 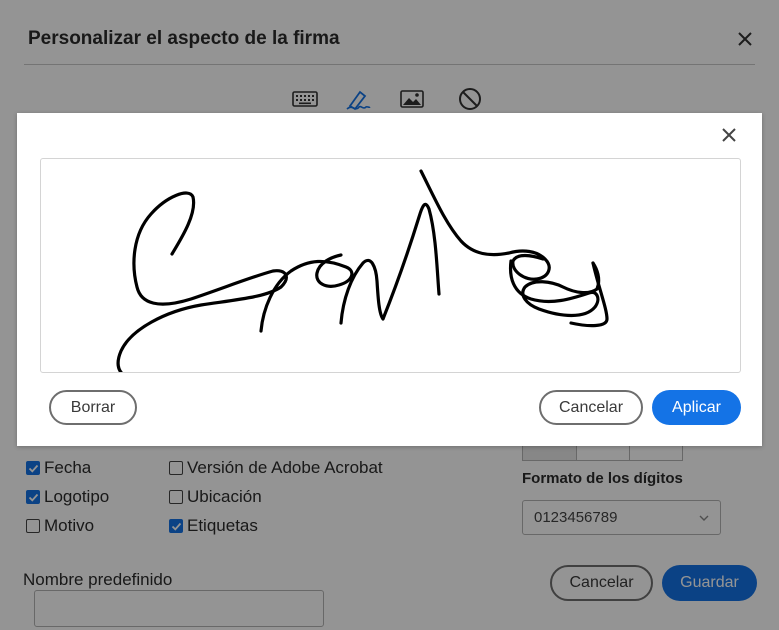 What do you see at coordinates (93, 407) in the screenshot?
I see `clear-button: Borrar` at bounding box center [93, 407].